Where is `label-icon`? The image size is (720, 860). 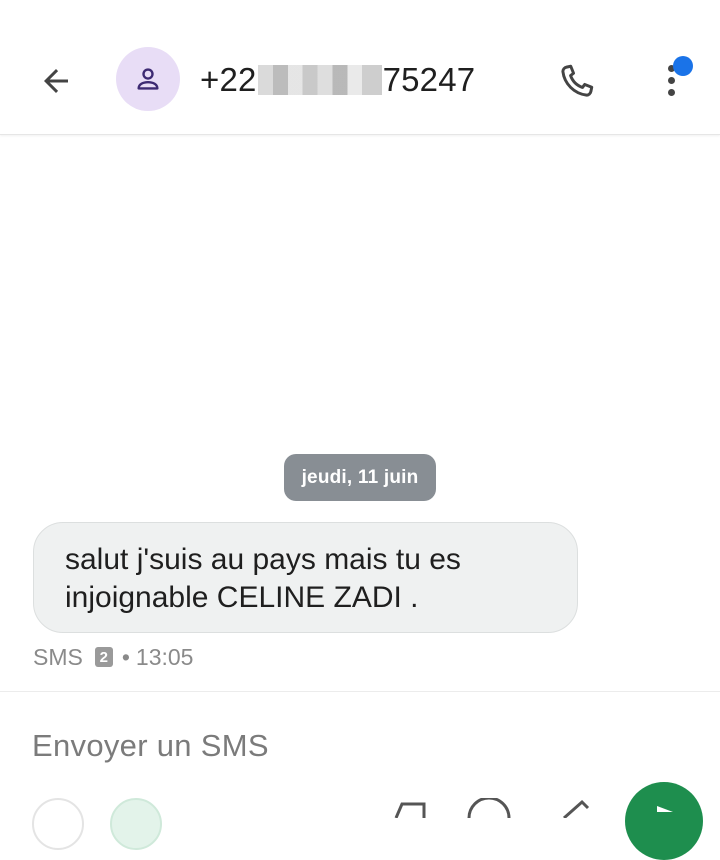 label-icon is located at coordinates (410, 808).